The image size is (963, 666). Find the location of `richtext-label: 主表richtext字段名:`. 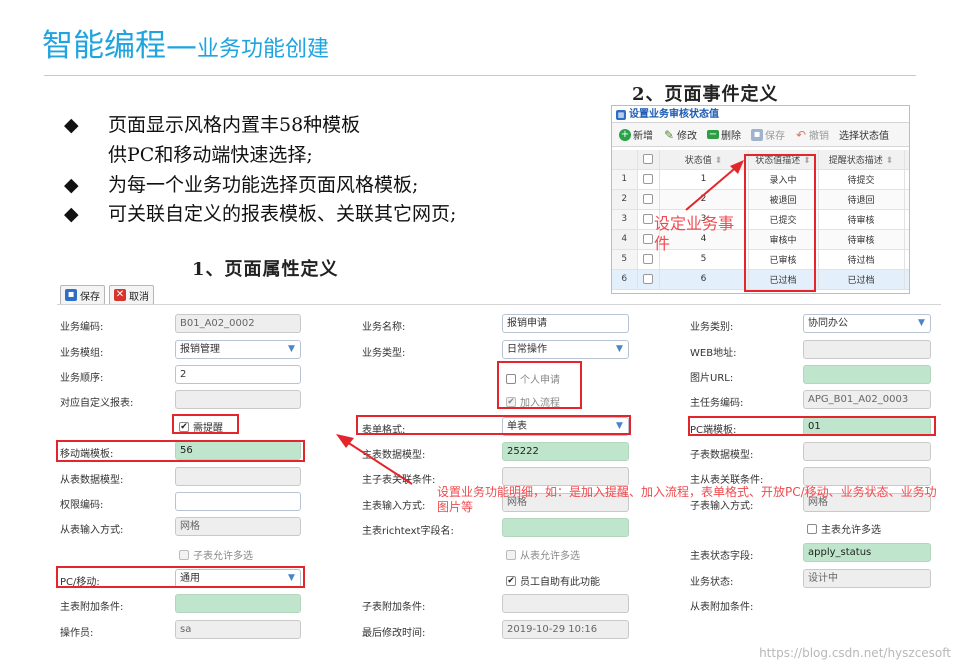

richtext-label: 主表richtext字段名: is located at coordinates (408, 531).